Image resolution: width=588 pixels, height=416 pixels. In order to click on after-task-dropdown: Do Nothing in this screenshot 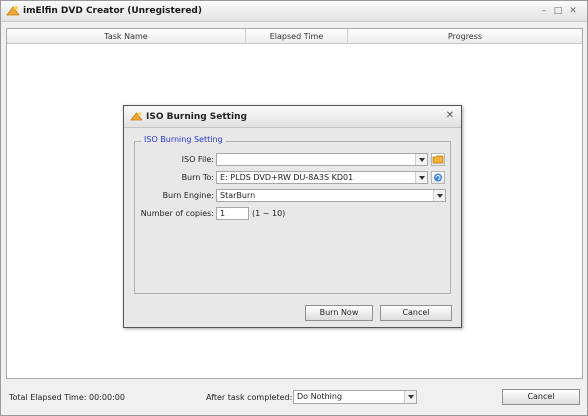, I will do `click(355, 397)`.